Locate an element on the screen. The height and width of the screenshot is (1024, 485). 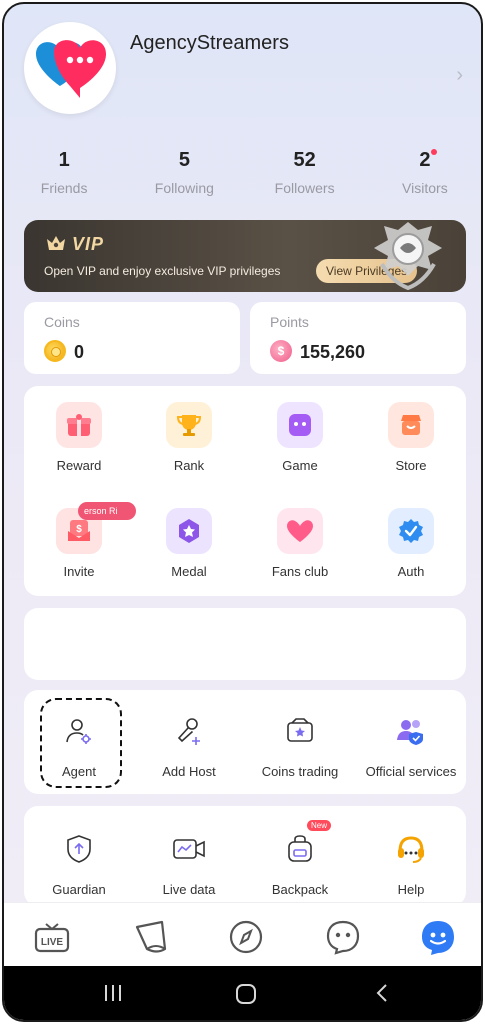
users-shield-icon is located at coordinates (411, 731).